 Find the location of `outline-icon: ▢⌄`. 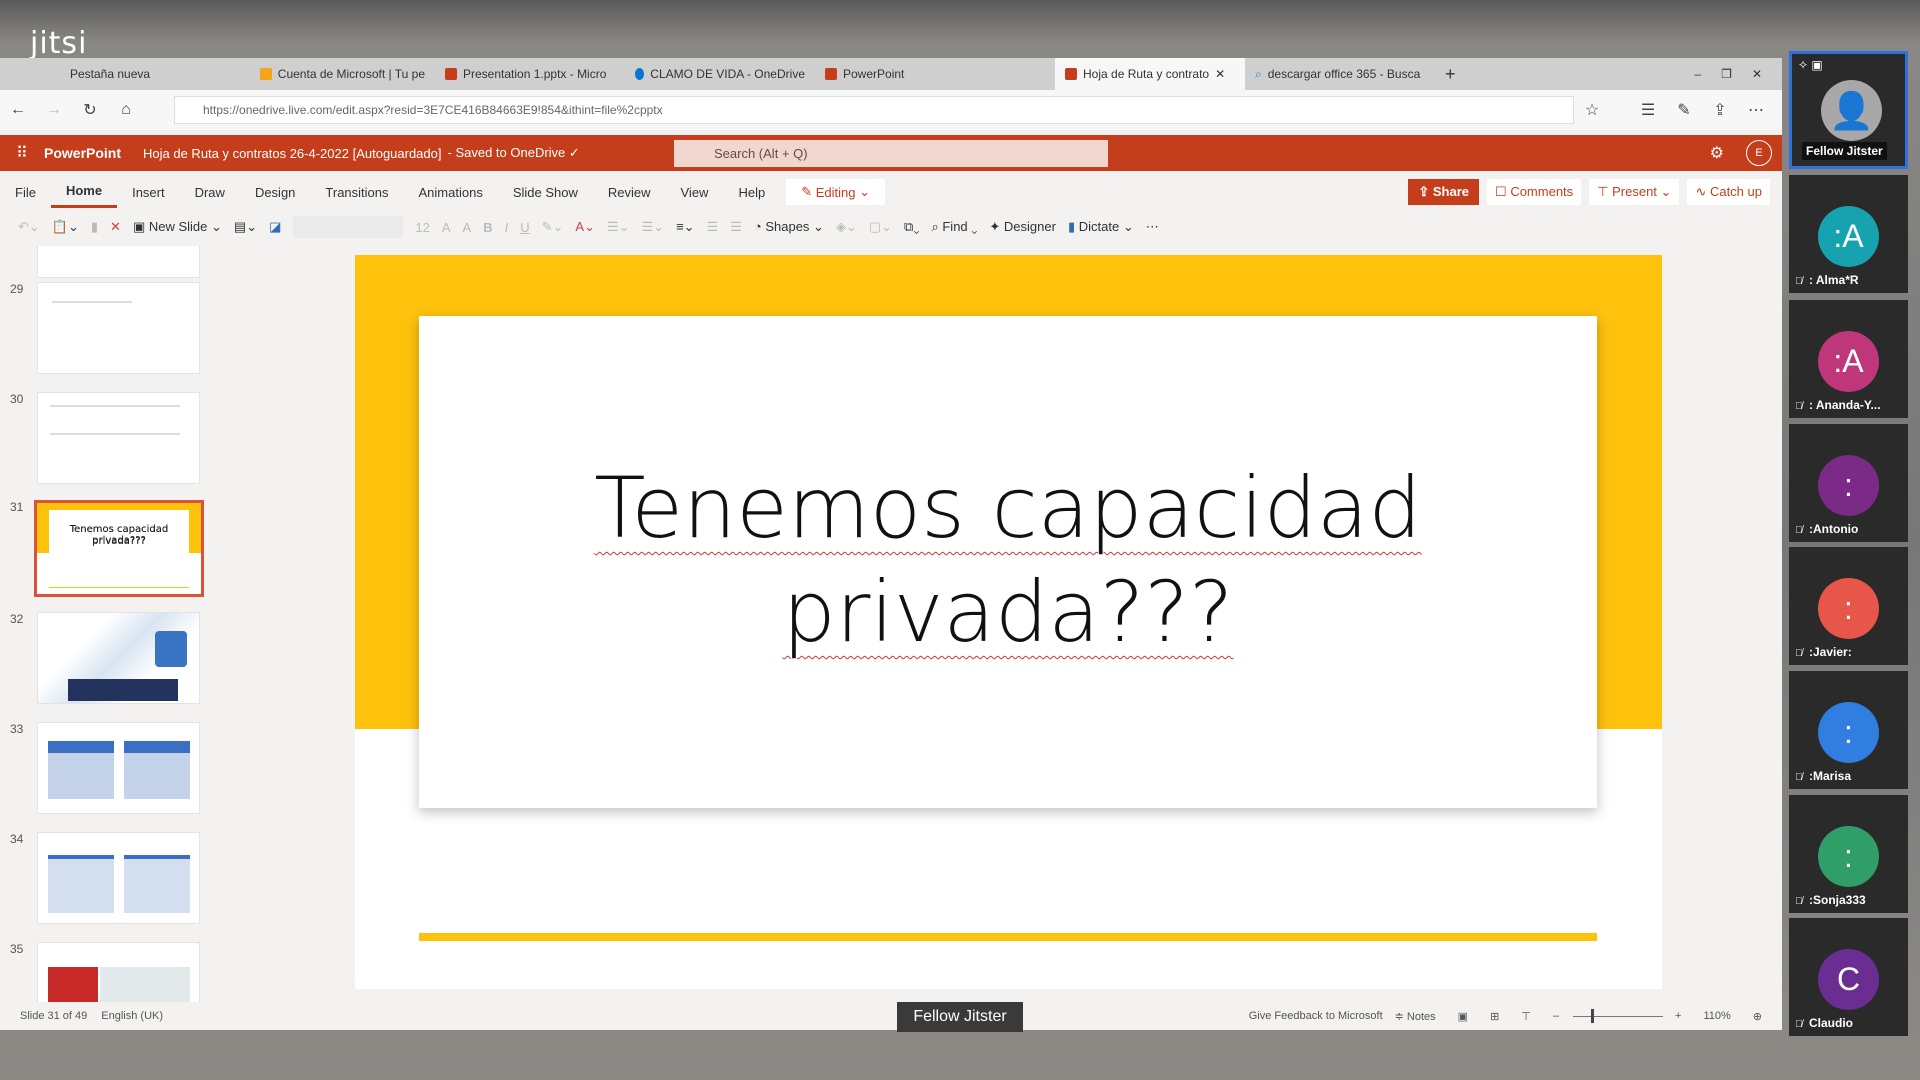

outline-icon: ▢⌄ is located at coordinates (880, 227).